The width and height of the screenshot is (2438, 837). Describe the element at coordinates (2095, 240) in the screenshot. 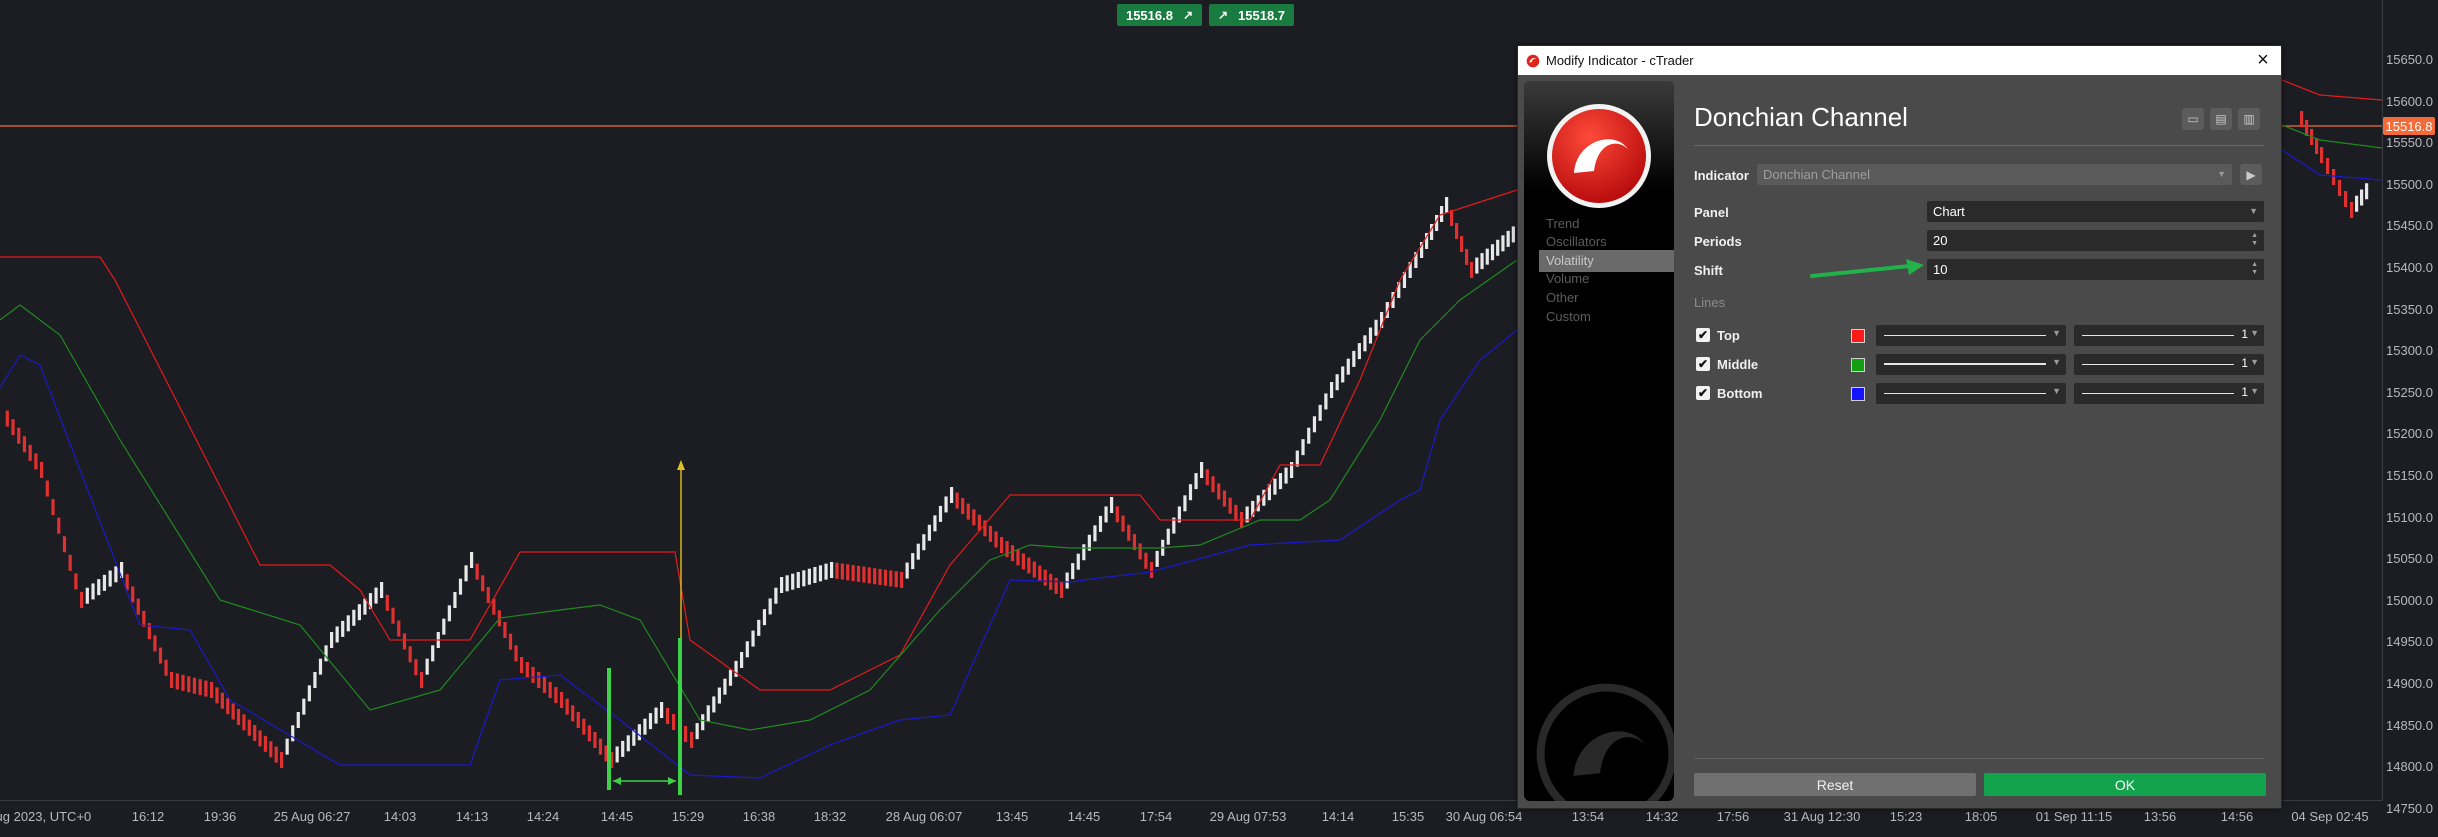

I see `periods-input: 20 ▲ ▼` at that location.